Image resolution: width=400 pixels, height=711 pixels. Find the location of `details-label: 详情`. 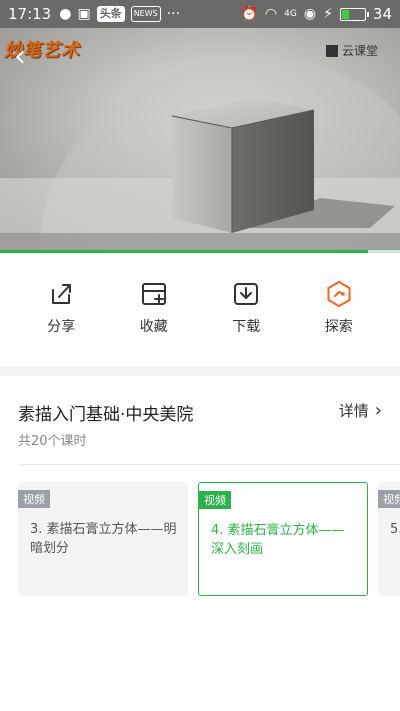

details-label: 详情 is located at coordinates (353, 411).